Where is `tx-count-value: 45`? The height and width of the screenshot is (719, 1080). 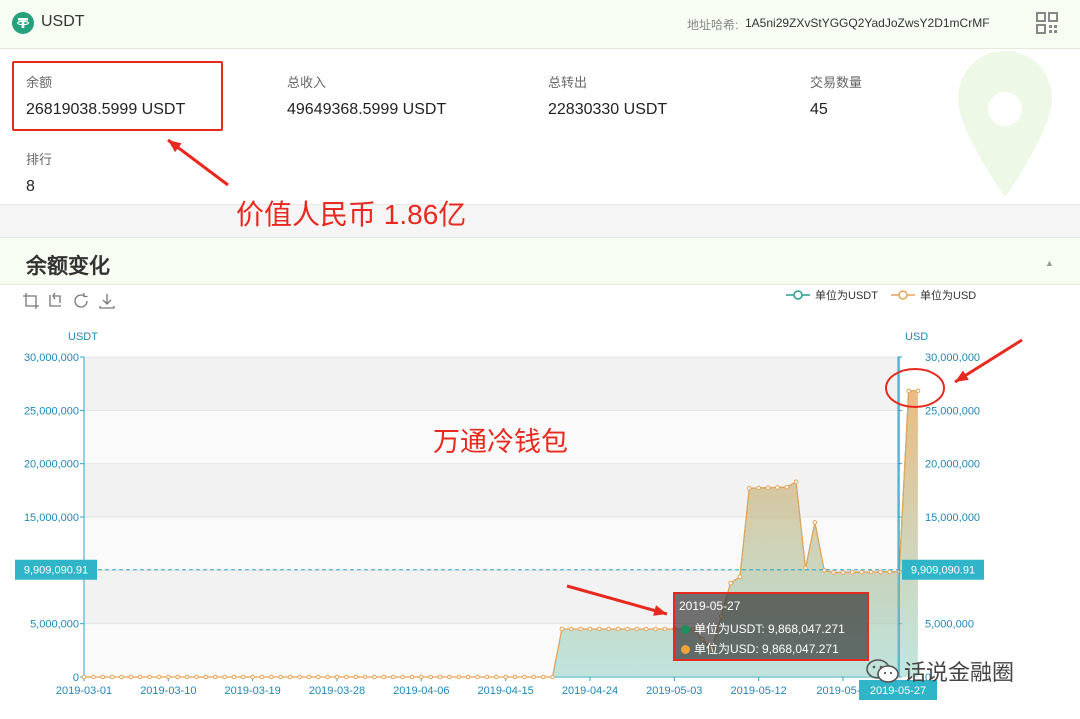
tx-count-value: 45 is located at coordinates (819, 109).